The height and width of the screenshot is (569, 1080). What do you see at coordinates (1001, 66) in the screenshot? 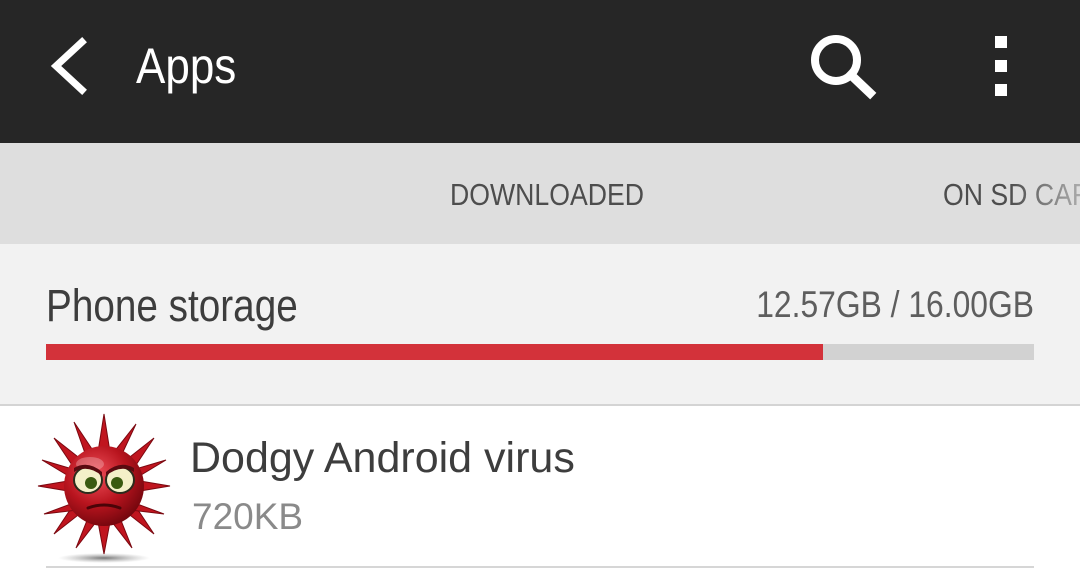
I see `overflow-menu-icon` at bounding box center [1001, 66].